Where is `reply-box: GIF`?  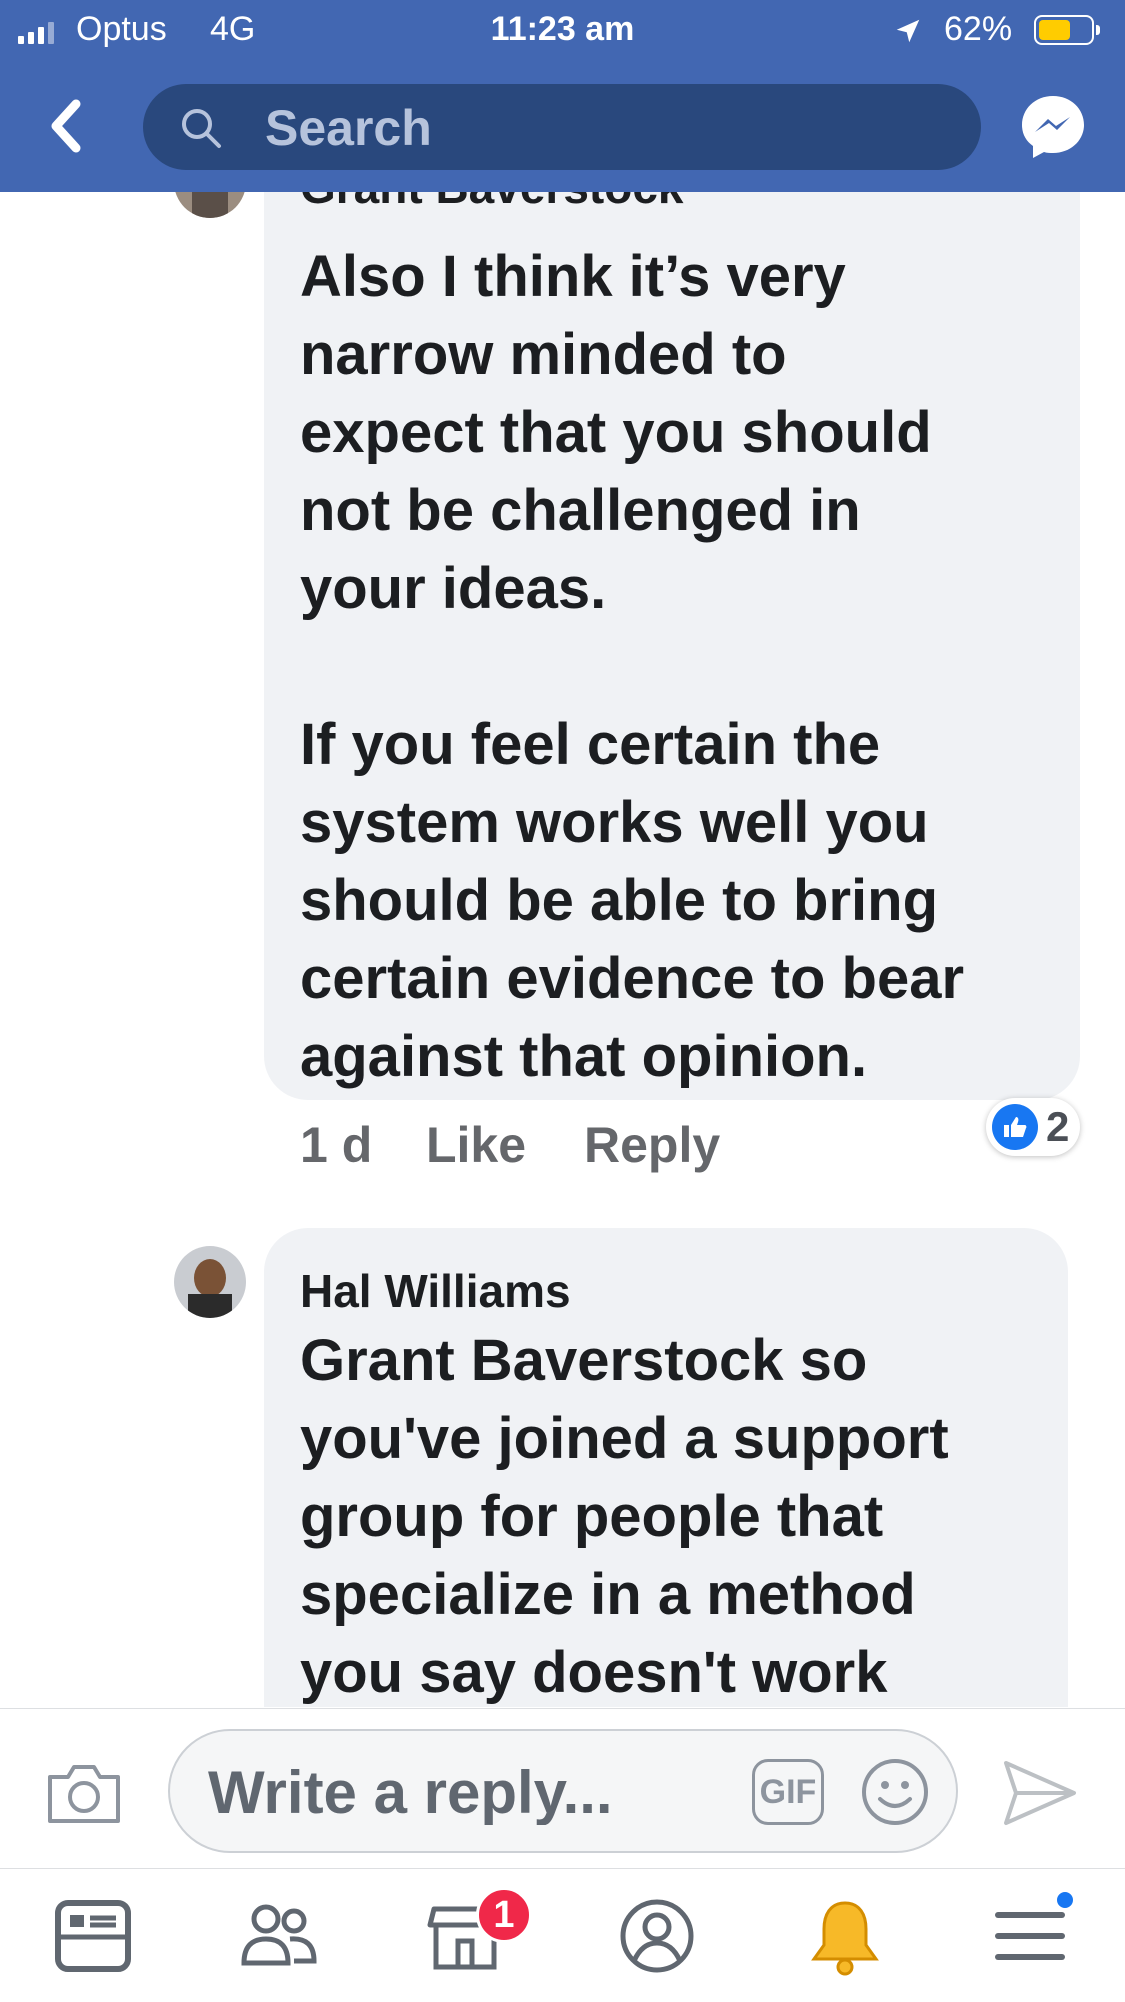 reply-box: GIF is located at coordinates (563, 1791).